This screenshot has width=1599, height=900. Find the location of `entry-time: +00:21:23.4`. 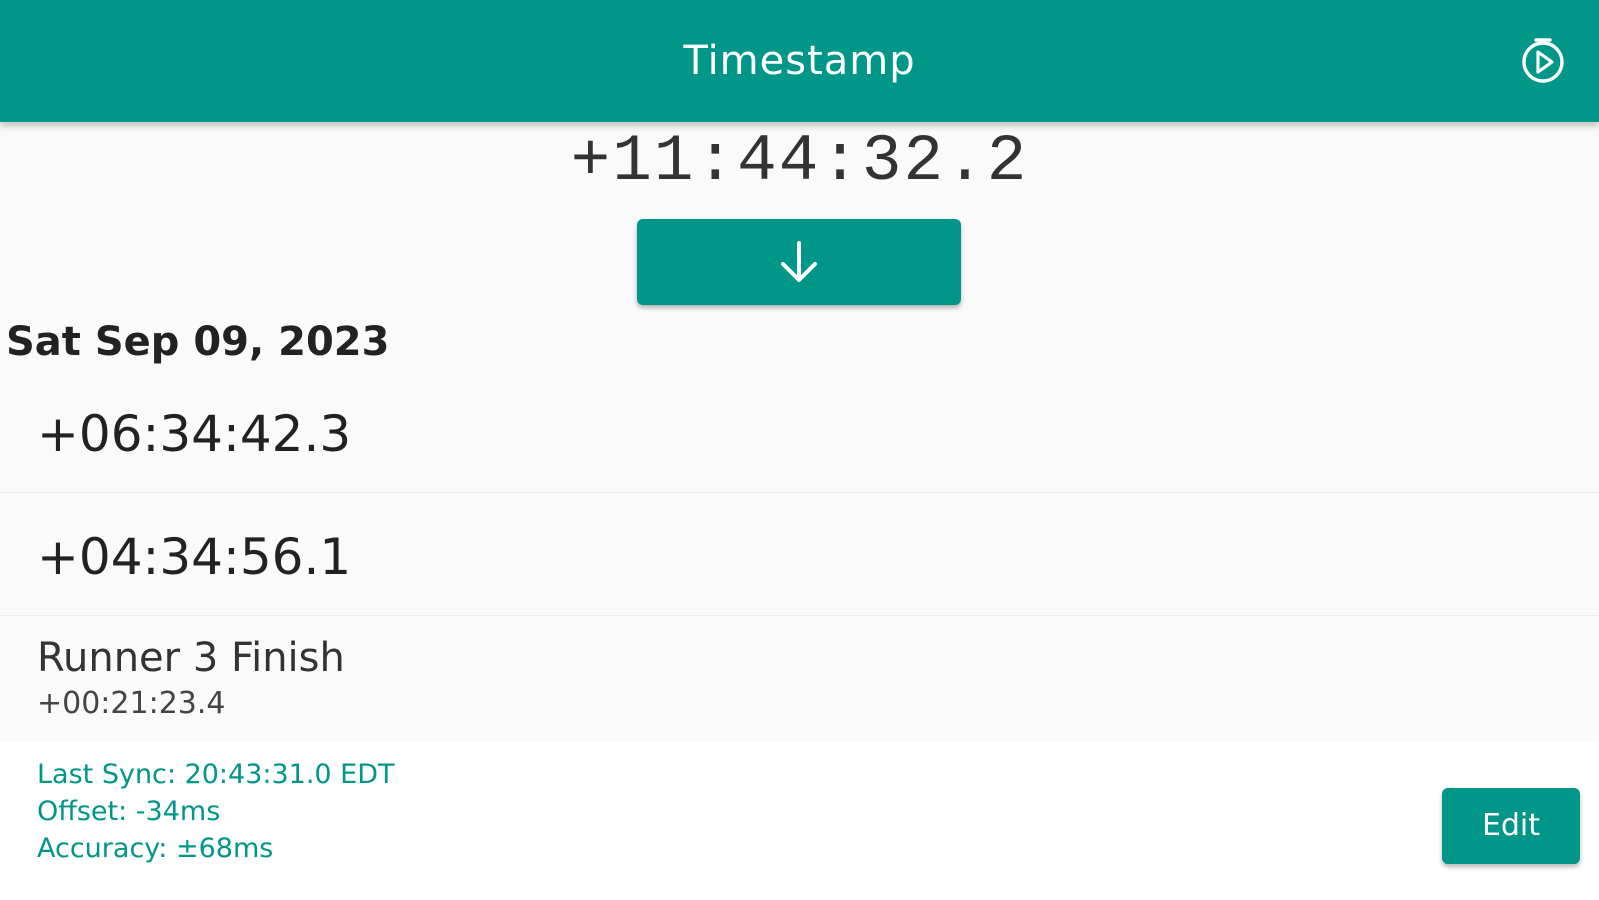

entry-time: +00:21:23.4 is located at coordinates (131, 703).